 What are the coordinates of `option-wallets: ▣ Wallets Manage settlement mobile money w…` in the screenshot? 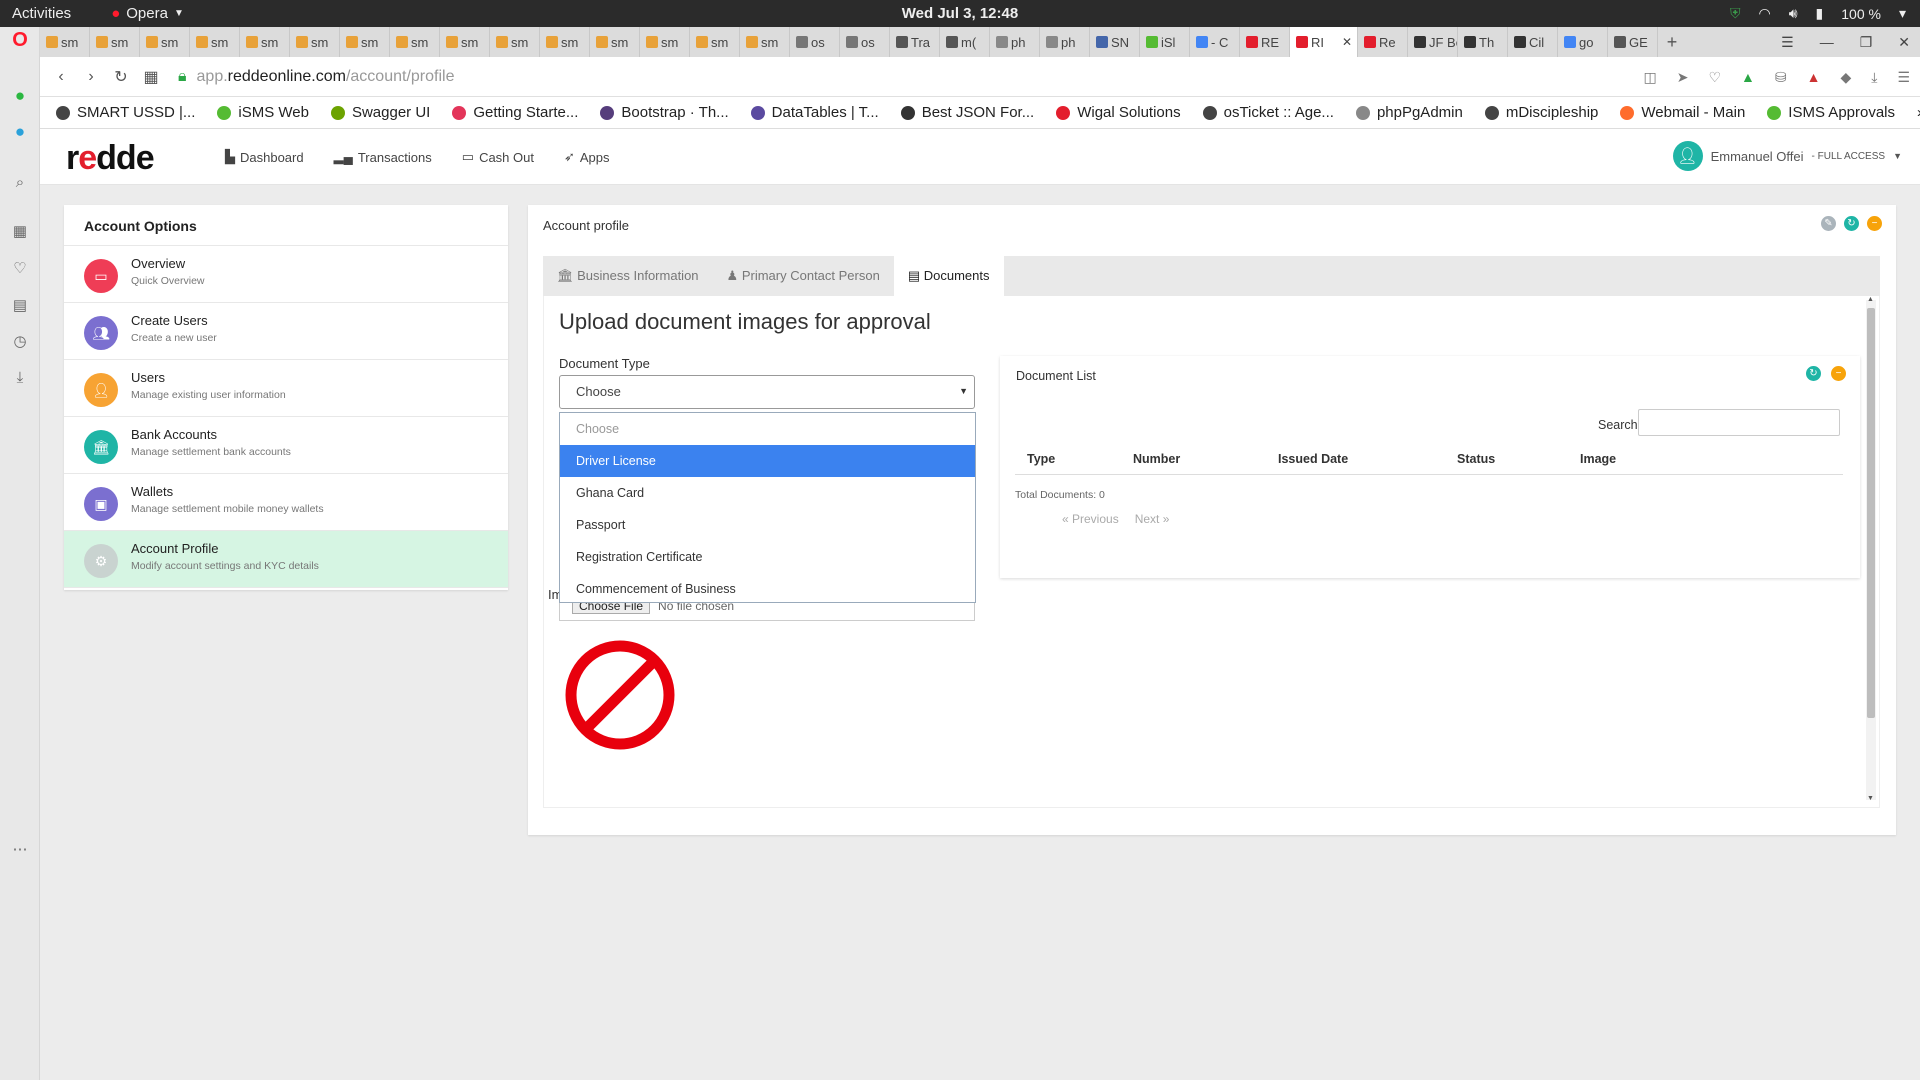 It's located at (286, 502).